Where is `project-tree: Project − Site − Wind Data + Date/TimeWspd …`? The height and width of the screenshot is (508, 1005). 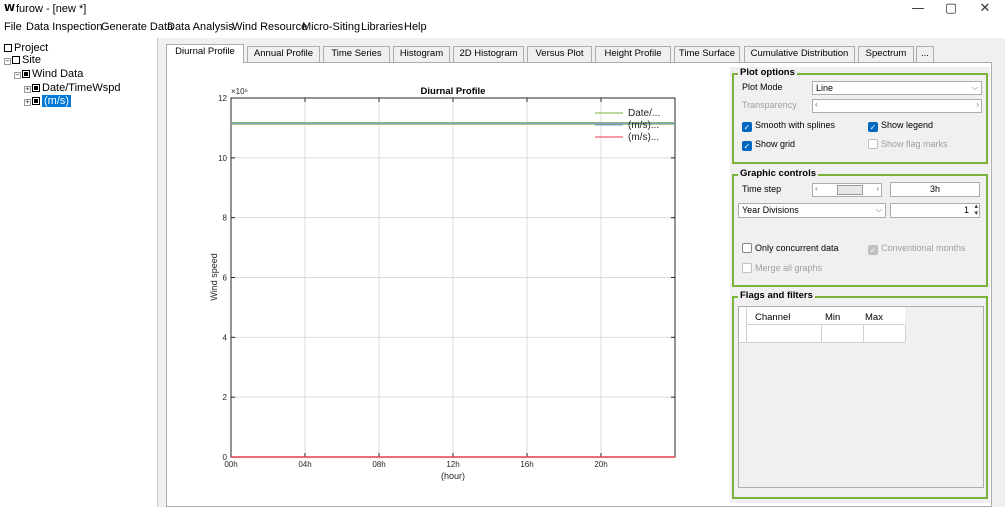 project-tree: Project − Site − Wind Data + Date/TimeWspd … is located at coordinates (79, 272).